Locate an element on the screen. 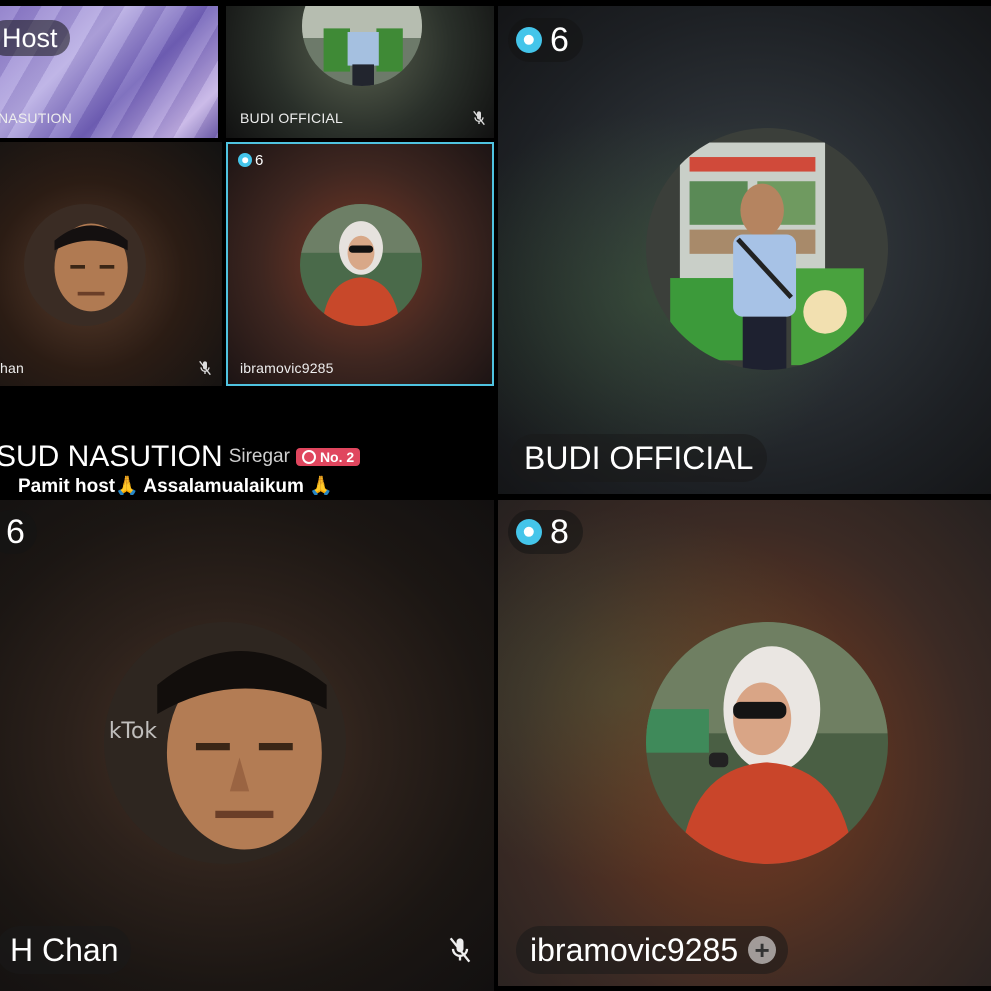 The height and width of the screenshot is (991, 991). mini-tile-host: Host NASUTION is located at coordinates (111, 72).